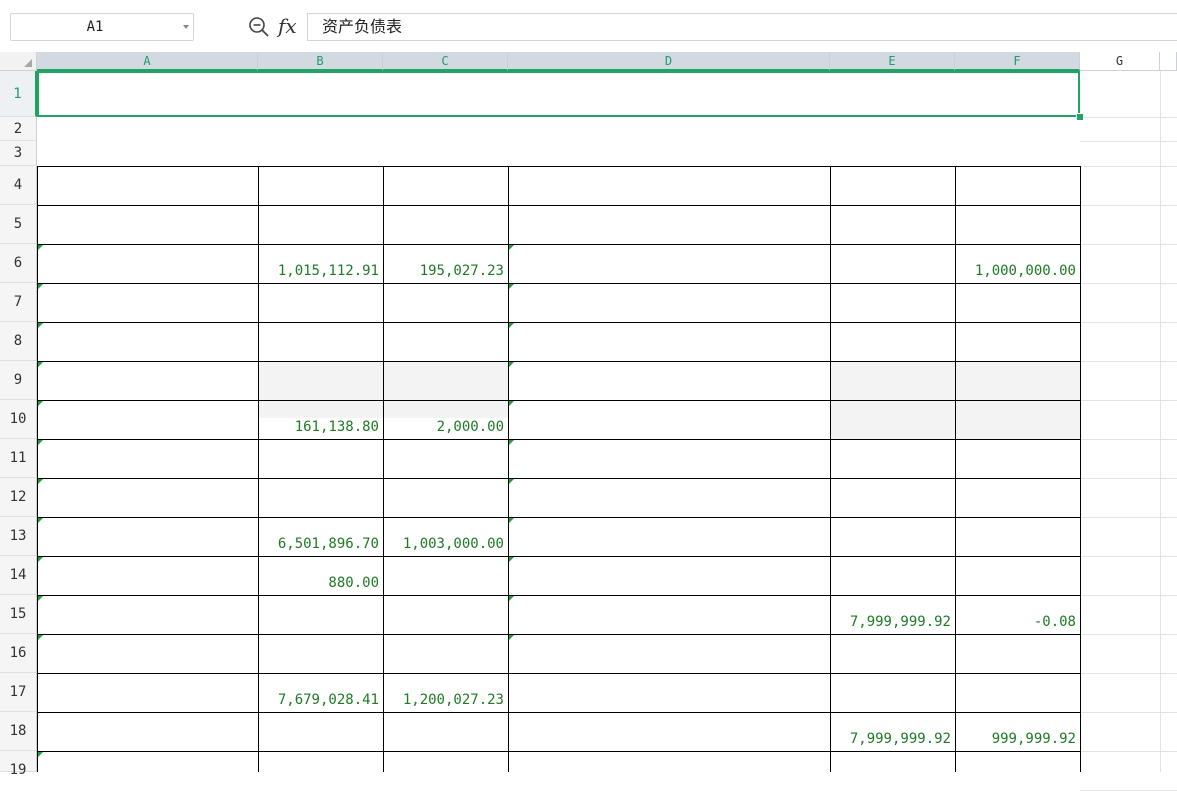  Describe the element at coordinates (891, 739) in the screenshot. I see `cell-value-e18: 7,999,999.92` at that location.